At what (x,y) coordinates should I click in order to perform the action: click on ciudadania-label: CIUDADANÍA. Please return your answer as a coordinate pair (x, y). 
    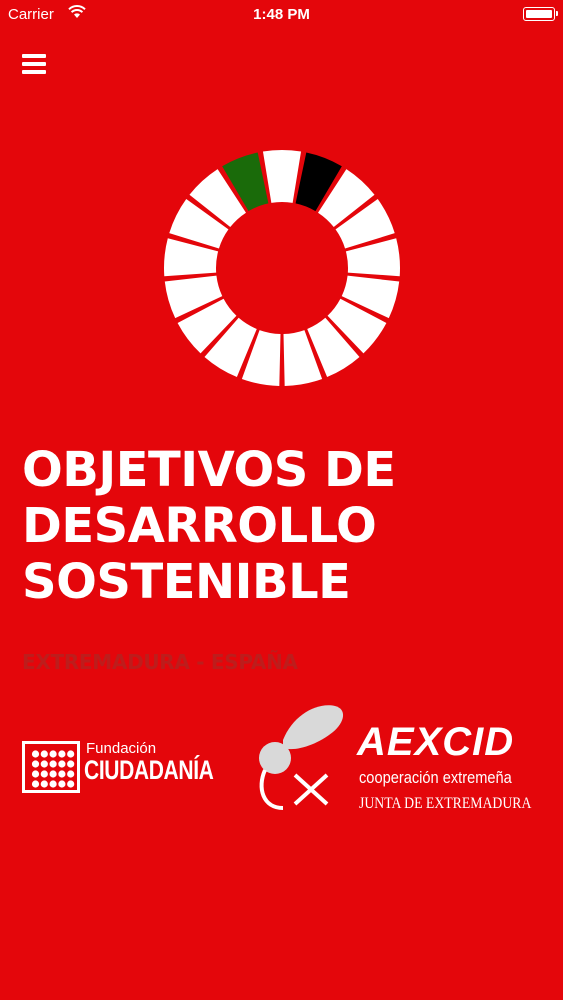
    Looking at the image, I should click on (149, 770).